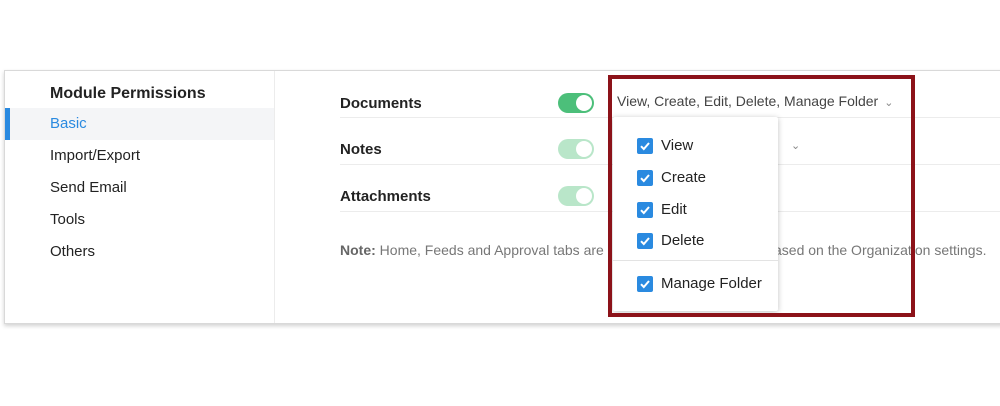 The width and height of the screenshot is (1000, 406). I want to click on option-label: Manage Folder, so click(711, 283).